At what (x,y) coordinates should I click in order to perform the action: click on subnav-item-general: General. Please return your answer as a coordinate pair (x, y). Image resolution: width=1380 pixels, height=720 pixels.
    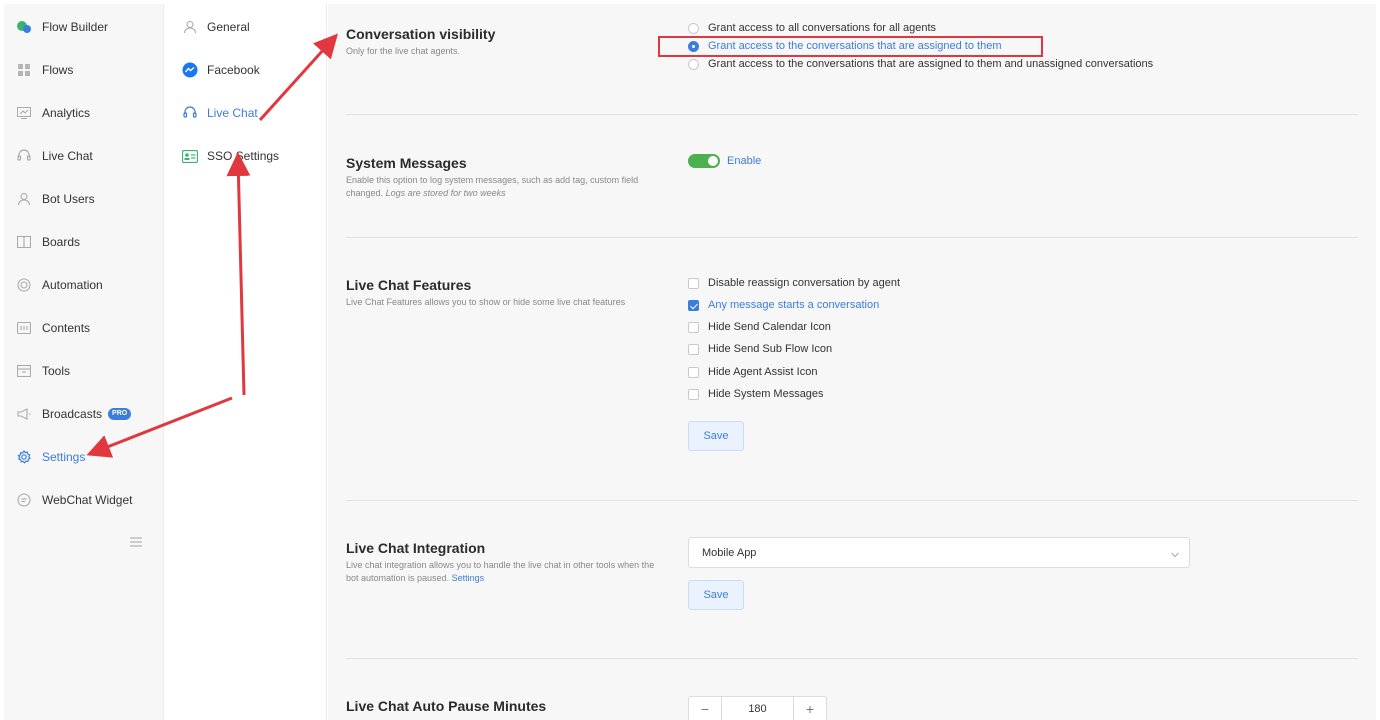
    Looking at the image, I should click on (246, 27).